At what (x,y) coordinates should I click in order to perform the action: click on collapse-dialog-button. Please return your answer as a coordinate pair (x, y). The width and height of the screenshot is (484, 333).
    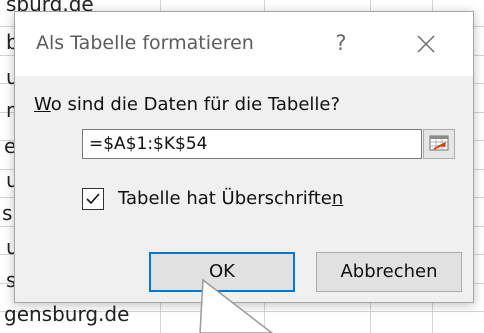
    Looking at the image, I should click on (439, 144).